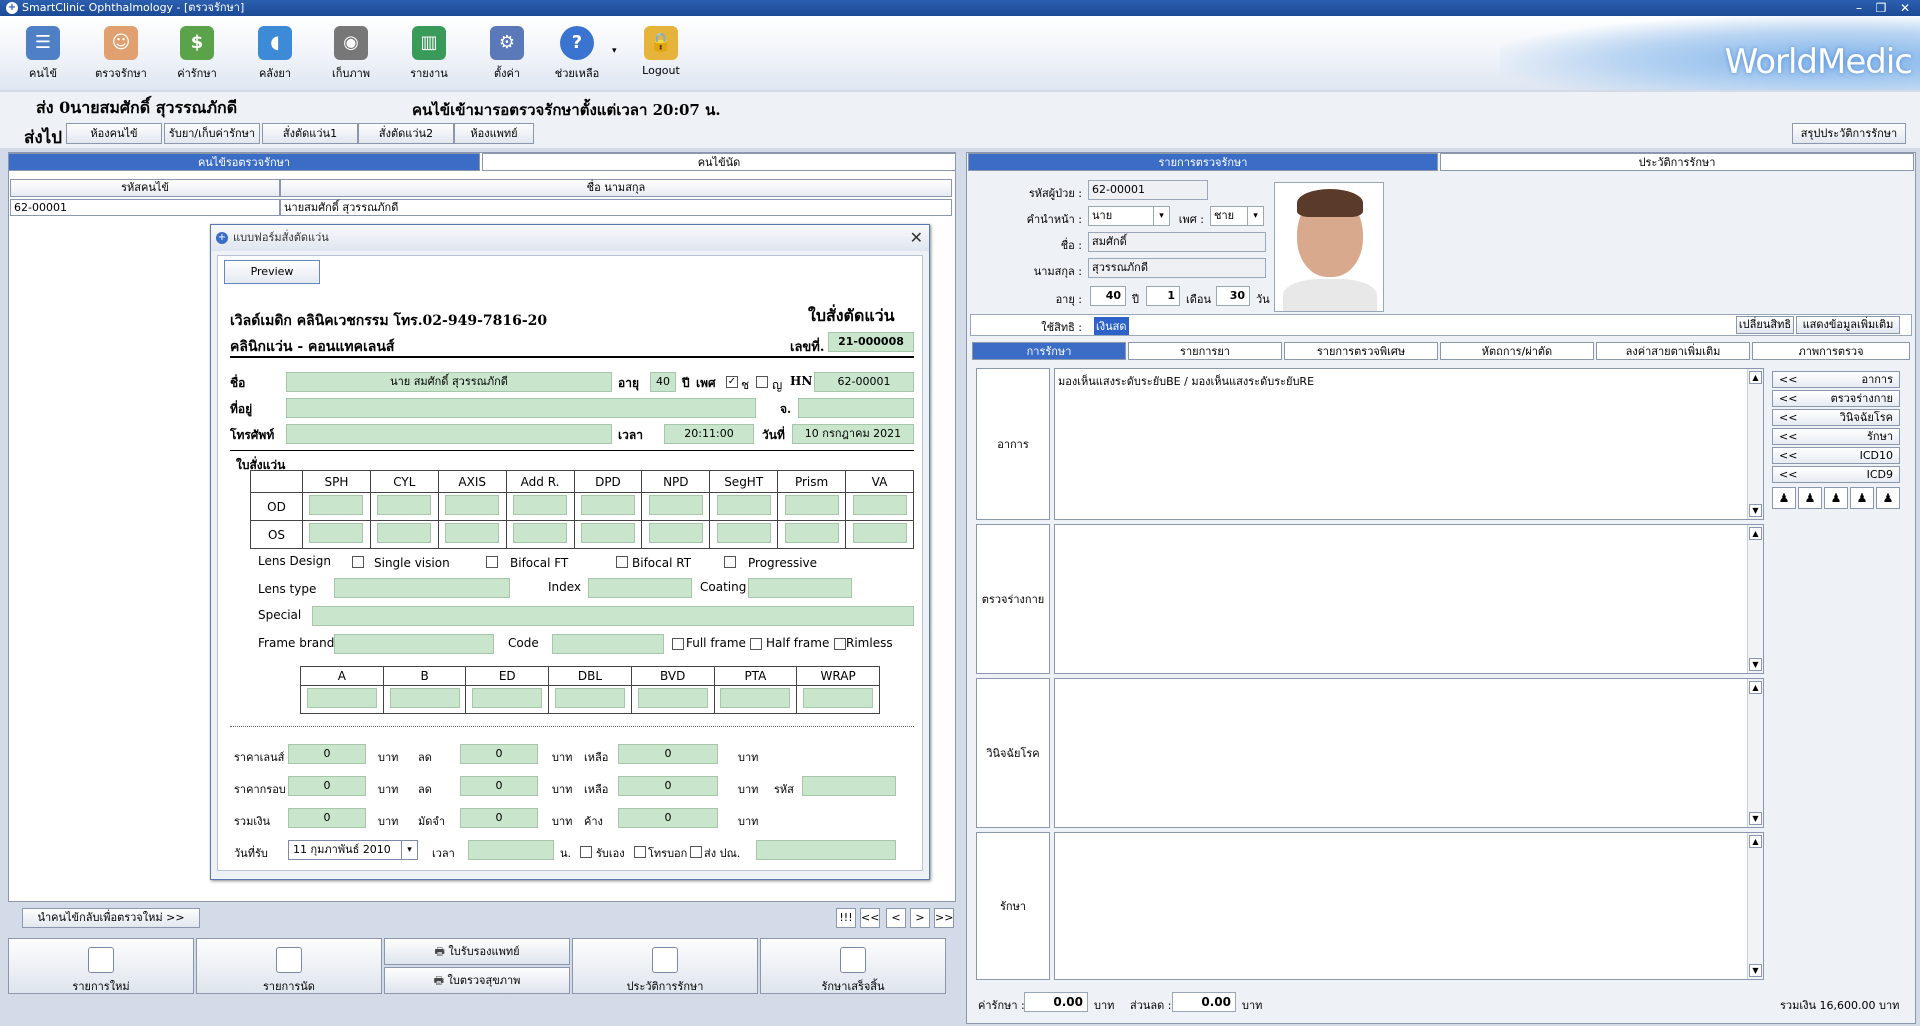 The height and width of the screenshot is (1026, 1920). What do you see at coordinates (944, 918) in the screenshot?
I see `pager-last-button: >>` at bounding box center [944, 918].